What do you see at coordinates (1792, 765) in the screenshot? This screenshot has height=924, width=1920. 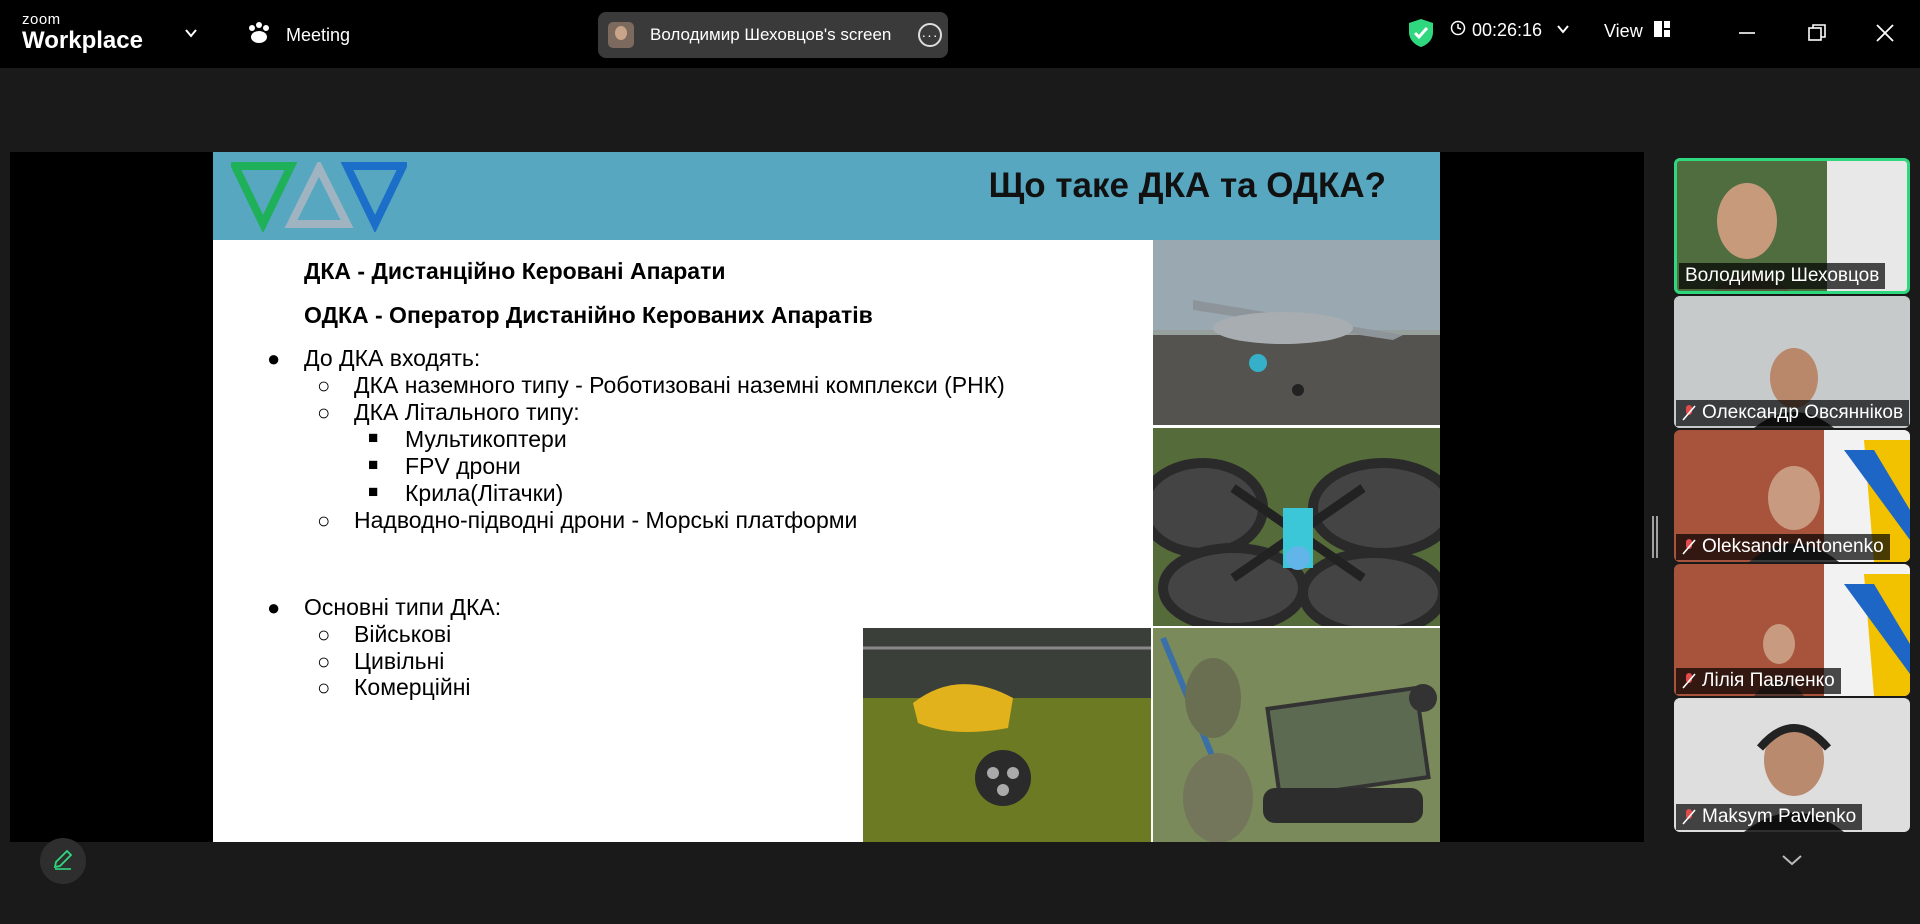 I see `participant-tile: Maksym Pavlenko` at bounding box center [1792, 765].